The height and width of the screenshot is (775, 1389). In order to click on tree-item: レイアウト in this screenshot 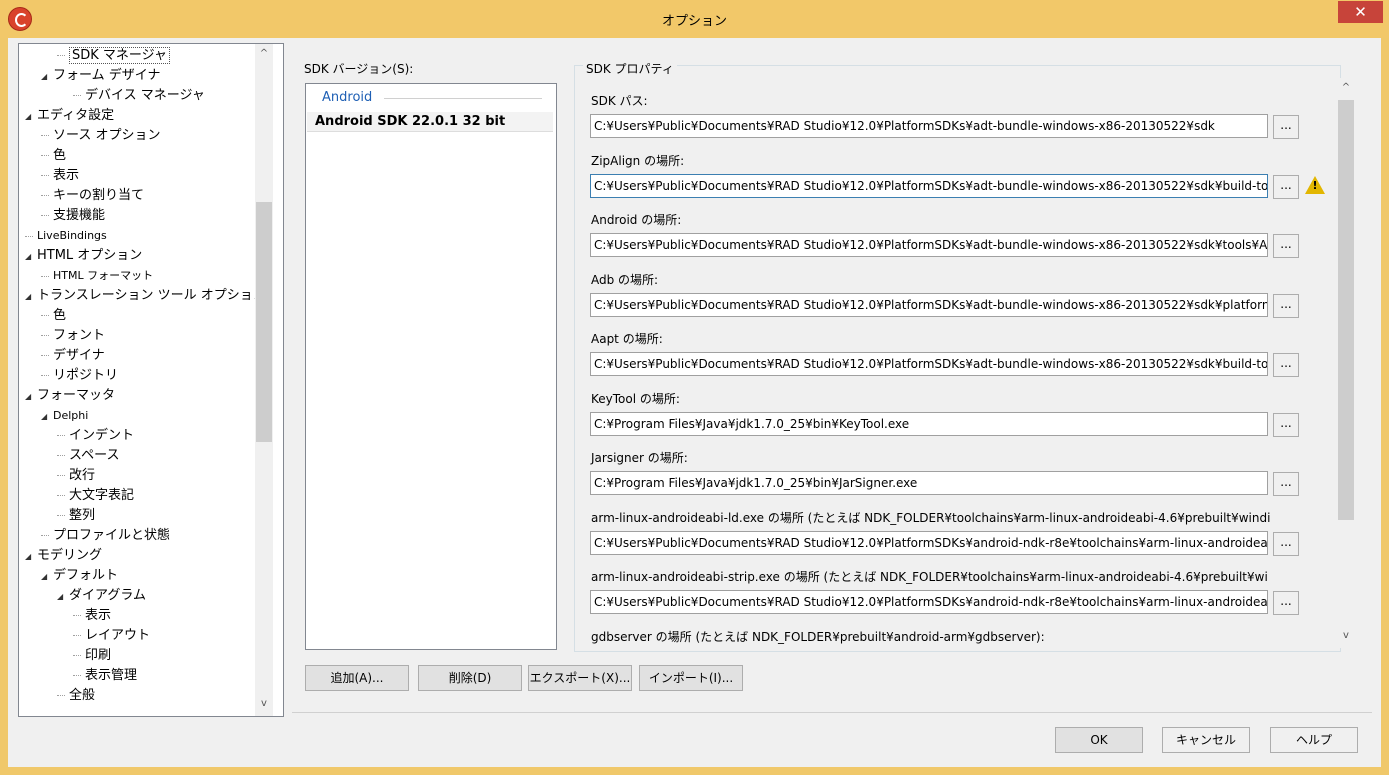, I will do `click(111, 636)`.